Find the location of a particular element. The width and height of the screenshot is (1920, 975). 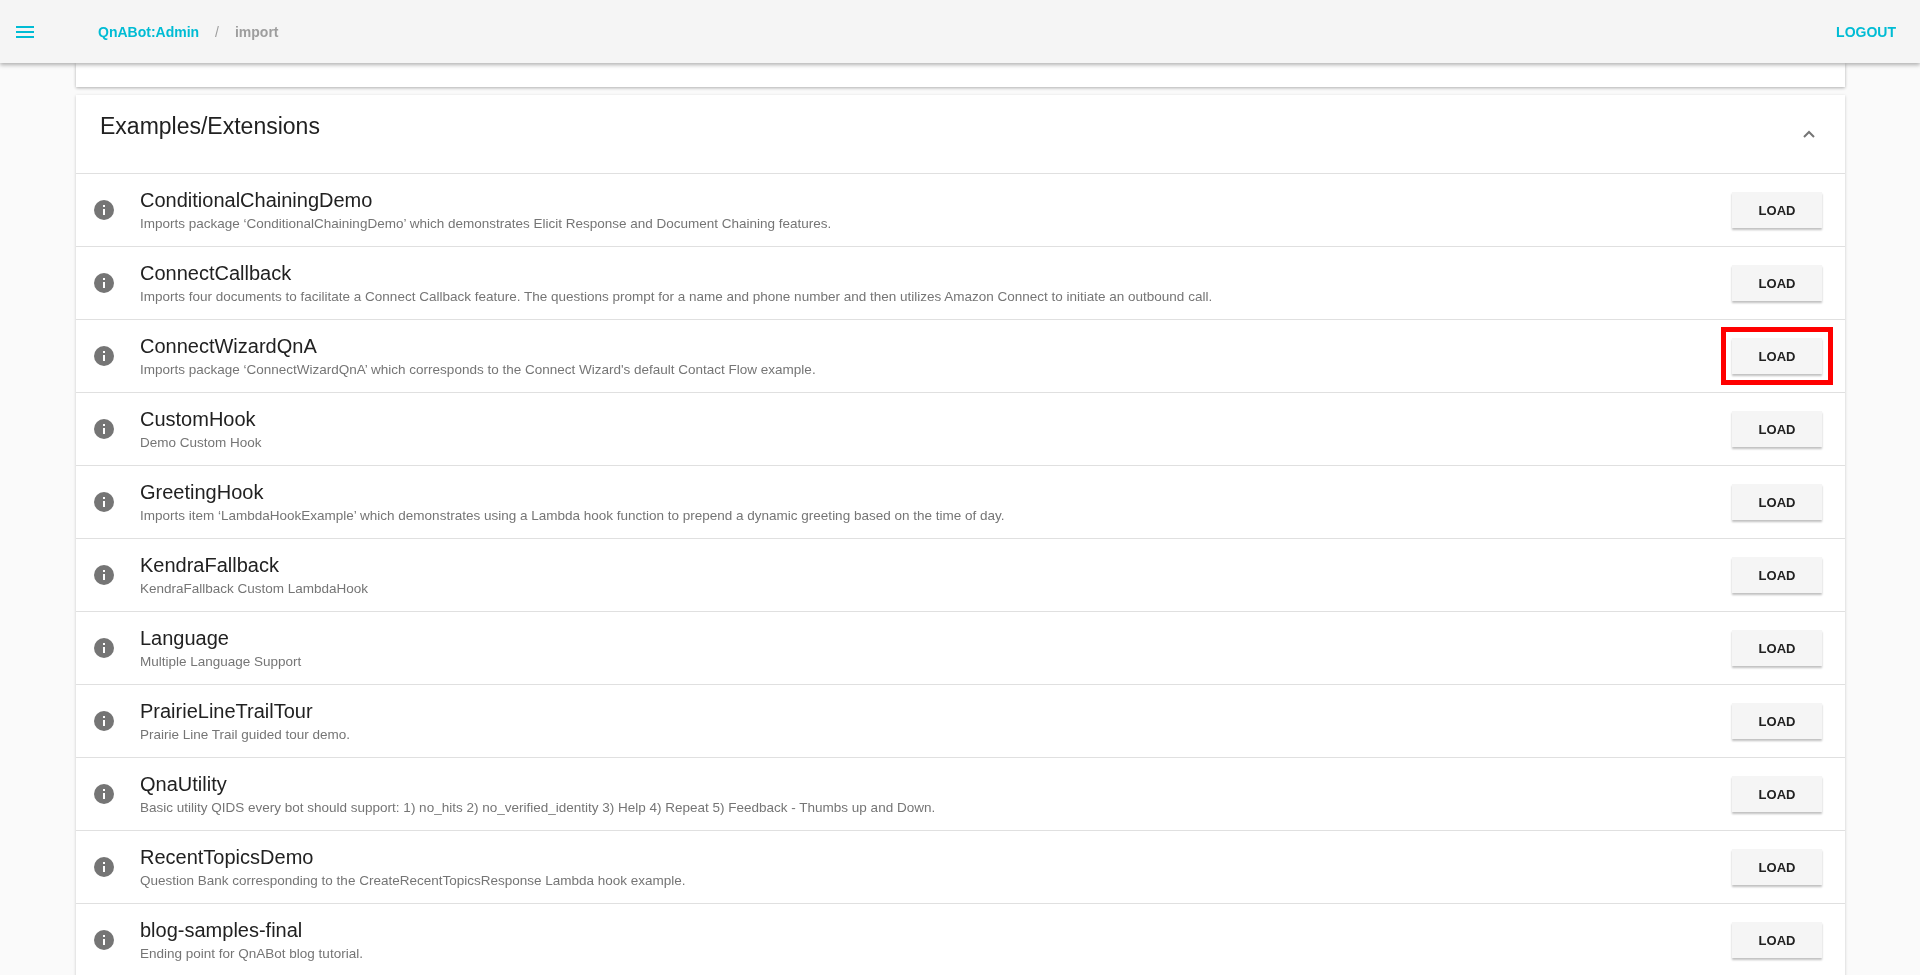

example-description: Imports package ‘ConnectWizardQnA’ which corresponds to the Connect Wizard's default Contact Flow example. is located at coordinates (478, 369).